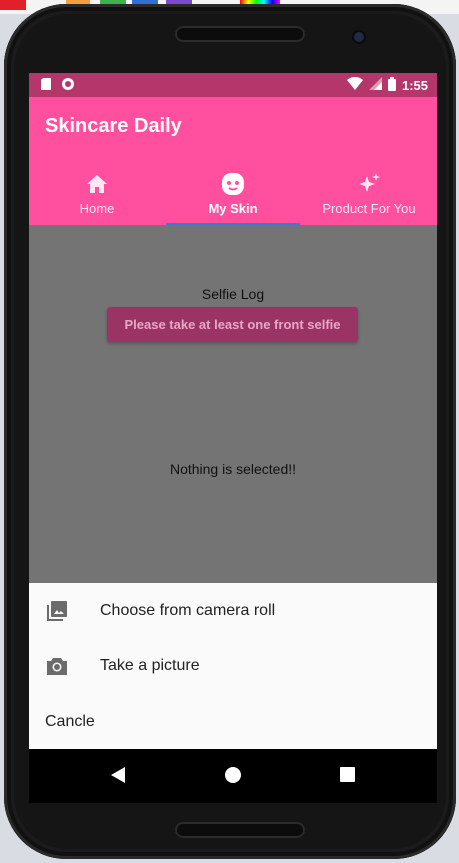  Describe the element at coordinates (150, 665) in the screenshot. I see `take-picture-label: Take a picture` at that location.